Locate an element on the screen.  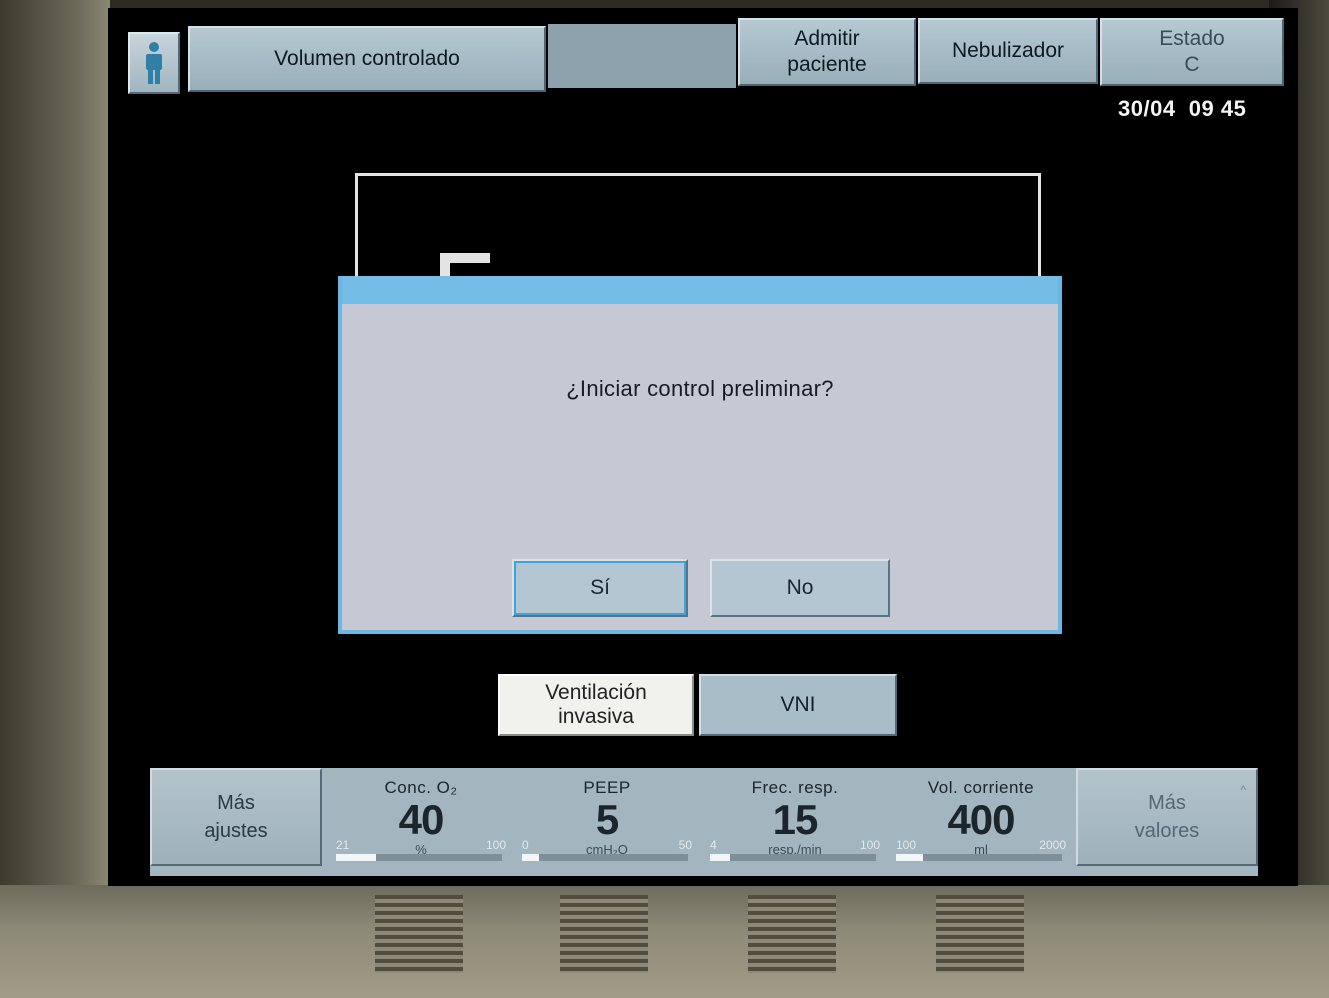
person-icon is located at coordinates (154, 63).